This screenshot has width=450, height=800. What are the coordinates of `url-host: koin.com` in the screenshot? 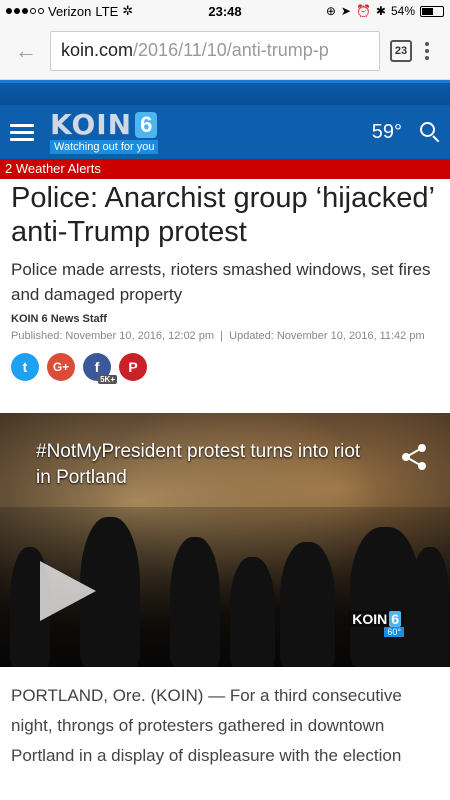 It's located at (97, 50).